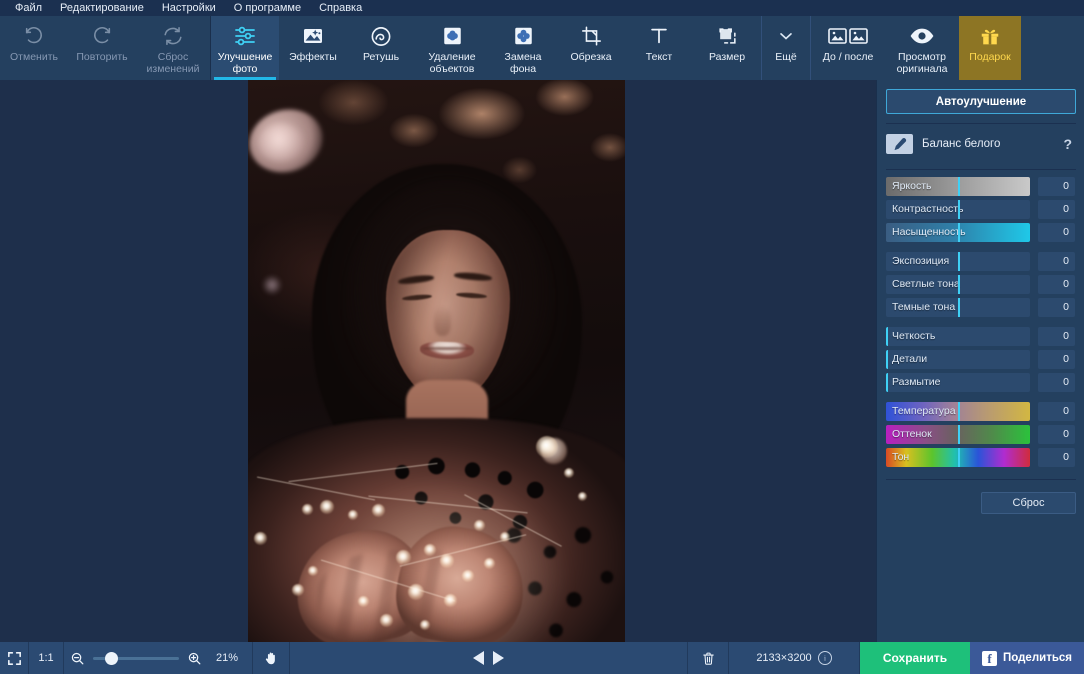 This screenshot has height=674, width=1084. Describe the element at coordinates (46, 658) in the screenshot. I see `zoom-one-to-one-button: 1:1` at that location.